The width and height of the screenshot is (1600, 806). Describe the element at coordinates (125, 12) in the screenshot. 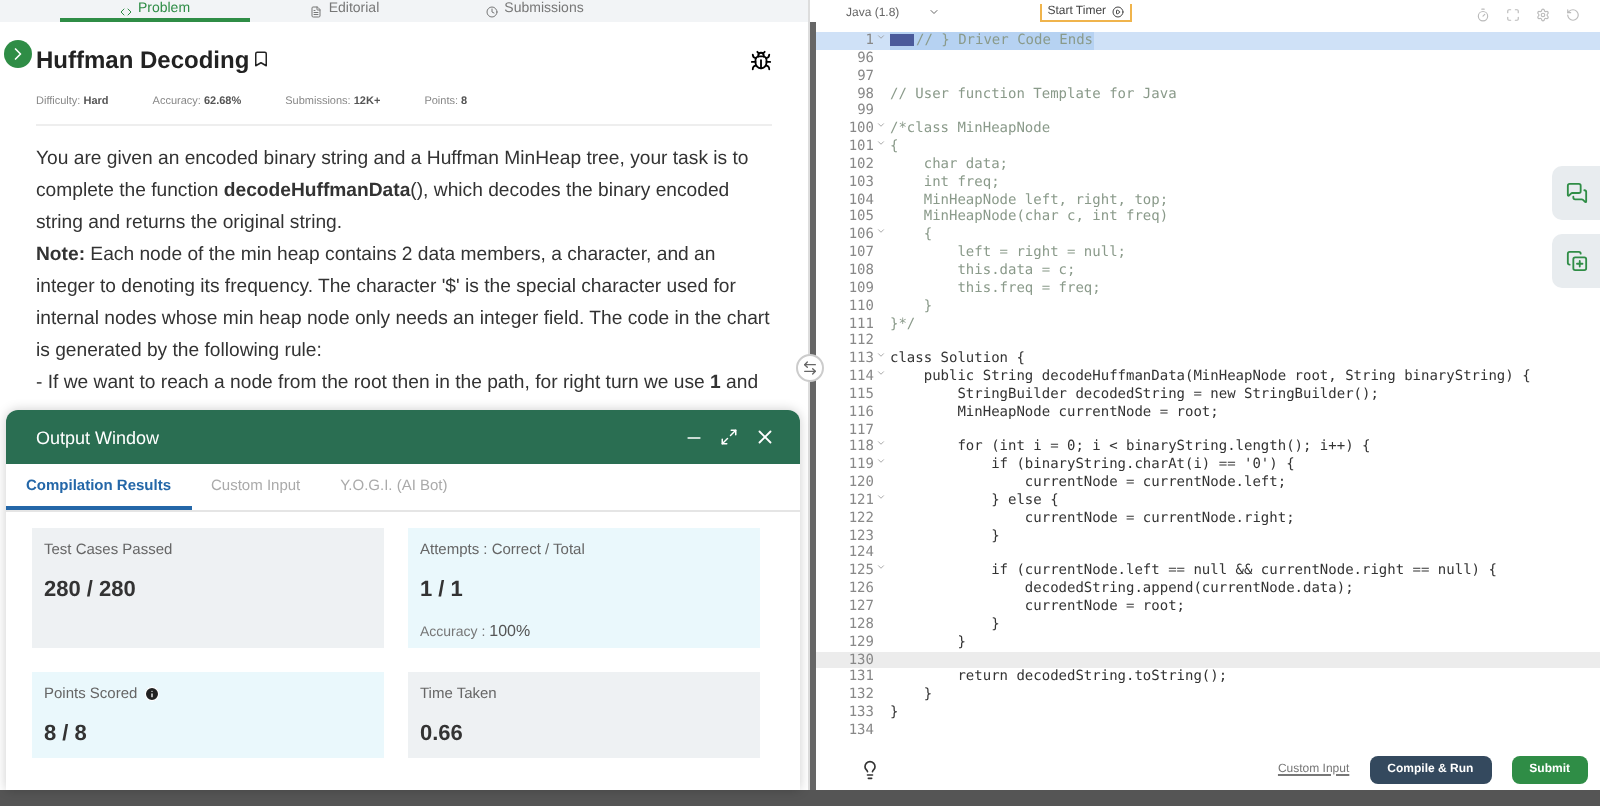

I see `code-icon` at that location.